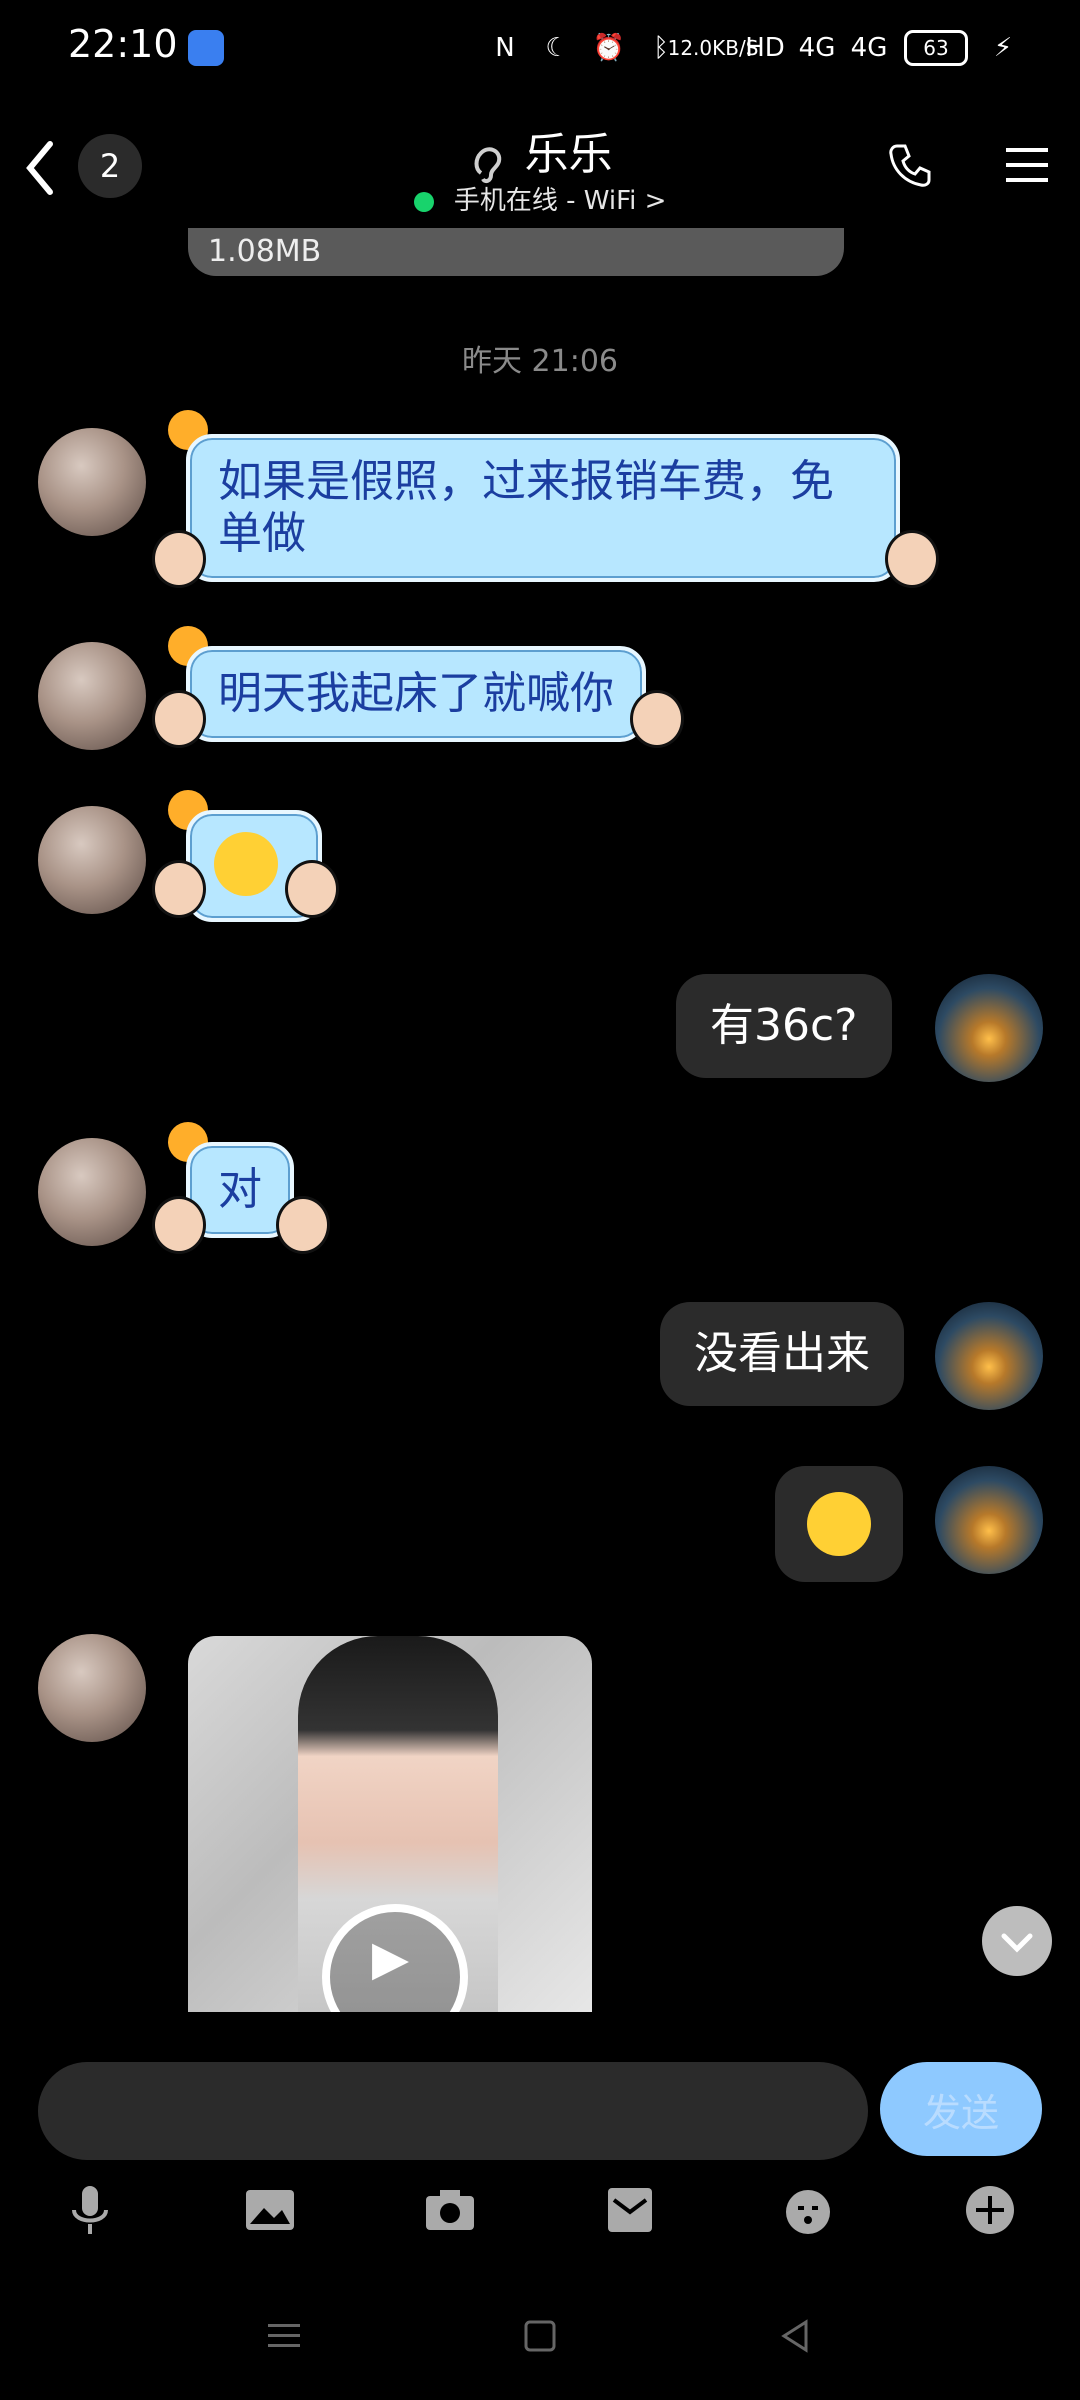 The width and height of the screenshot is (1080, 2400). I want to click on message-bubble: 明天我起床了就喊你, so click(416, 694).